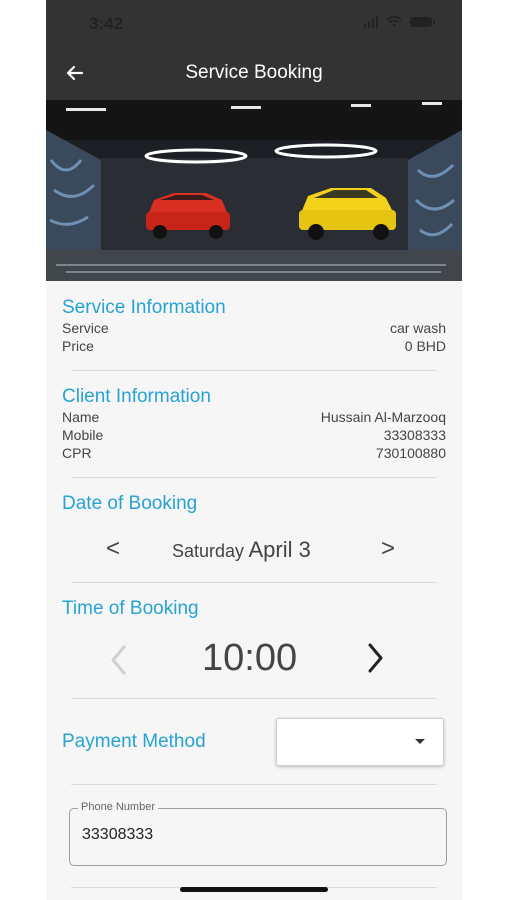 The image size is (507, 900). What do you see at coordinates (425, 346) in the screenshot?
I see `price-value: 0 BHD` at bounding box center [425, 346].